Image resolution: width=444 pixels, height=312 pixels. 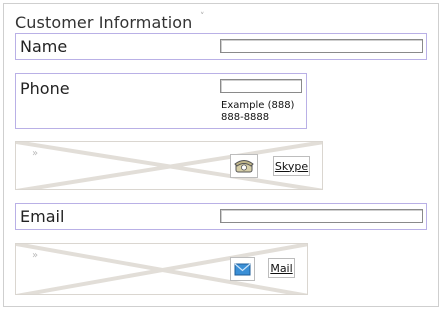 I want to click on email-label: Email, so click(x=42, y=216).